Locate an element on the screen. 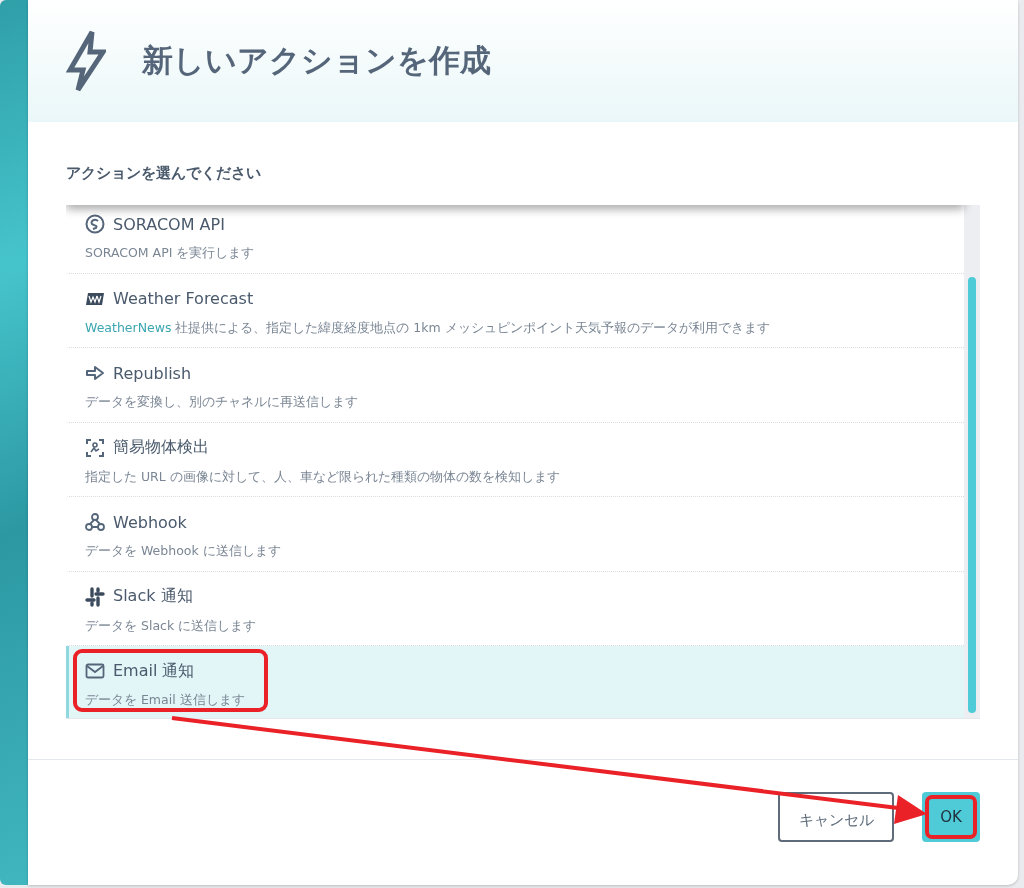  action-description: 指定した URL の画像に対して、人、車など限られた種類の物体の数を検知します is located at coordinates (323, 477).